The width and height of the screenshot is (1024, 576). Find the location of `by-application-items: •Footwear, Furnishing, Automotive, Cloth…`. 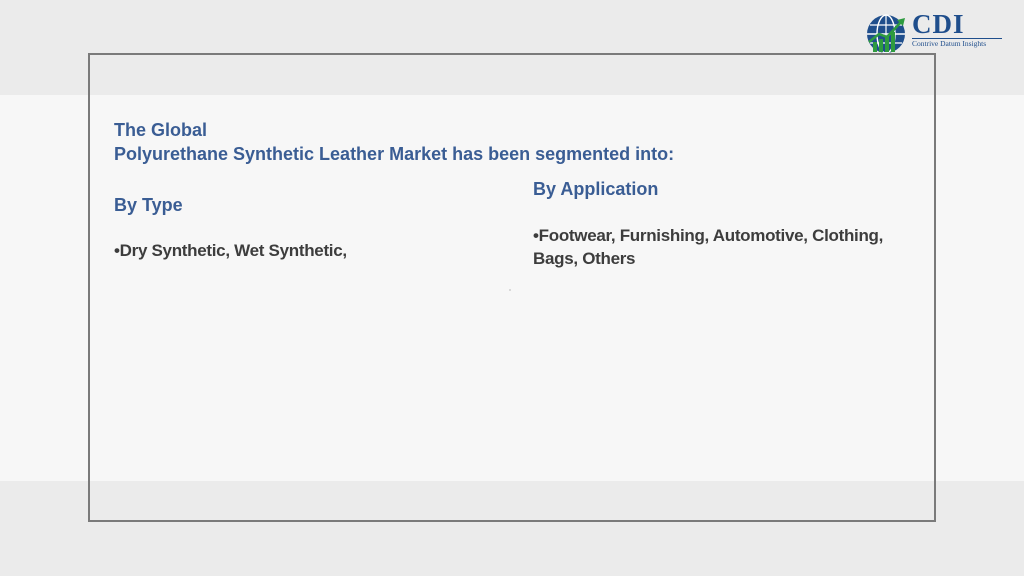

by-application-items: •Footwear, Furnishing, Automotive, Cloth… is located at coordinates (708, 247).